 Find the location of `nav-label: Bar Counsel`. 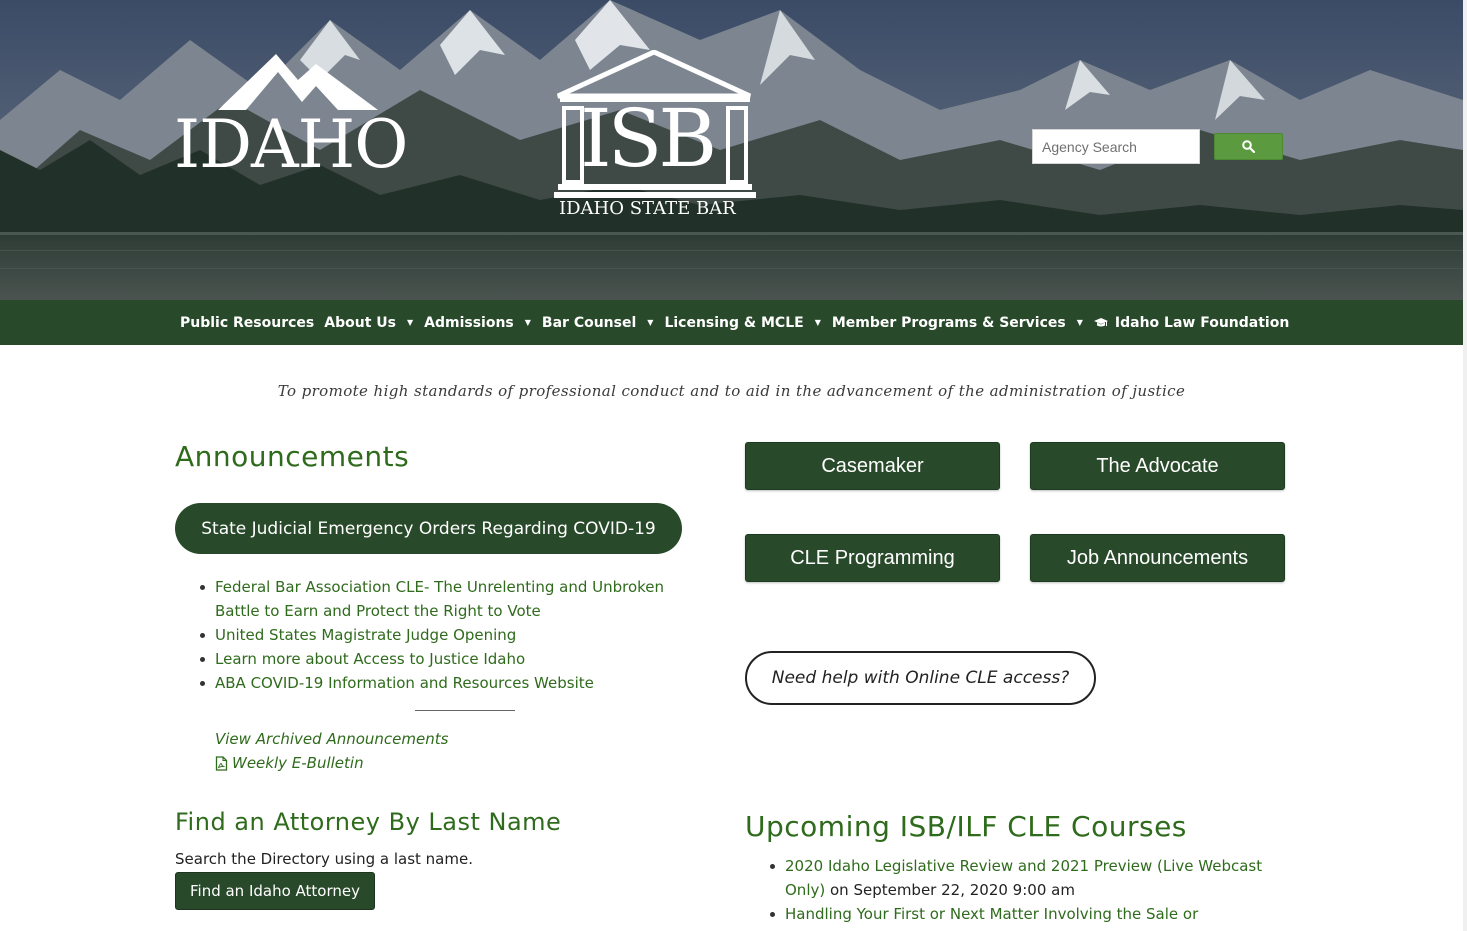

nav-label: Bar Counsel is located at coordinates (589, 322).